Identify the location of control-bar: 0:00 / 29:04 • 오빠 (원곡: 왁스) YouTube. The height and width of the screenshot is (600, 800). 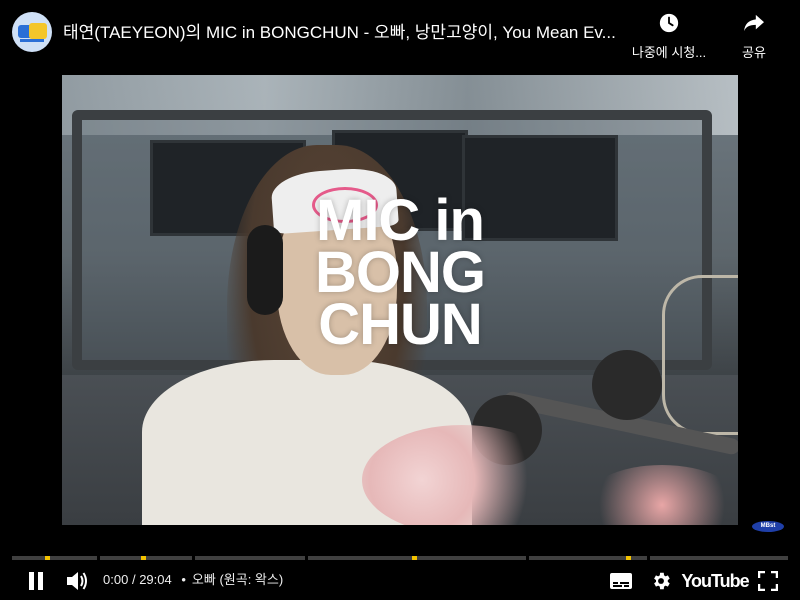
(400, 581).